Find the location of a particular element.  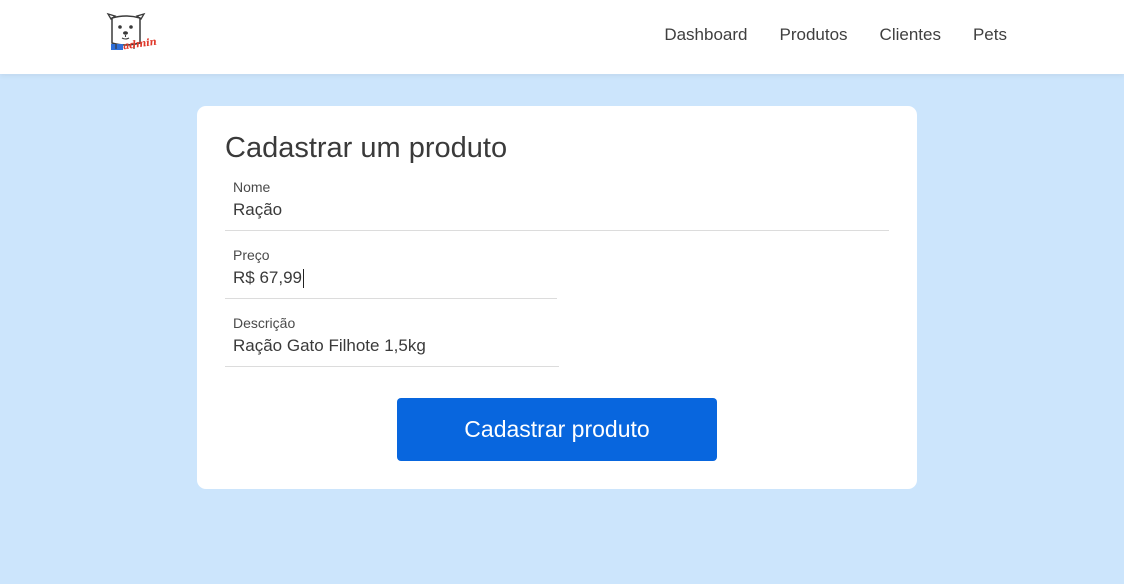

price-value: R$ 67,99 is located at coordinates (267, 277).